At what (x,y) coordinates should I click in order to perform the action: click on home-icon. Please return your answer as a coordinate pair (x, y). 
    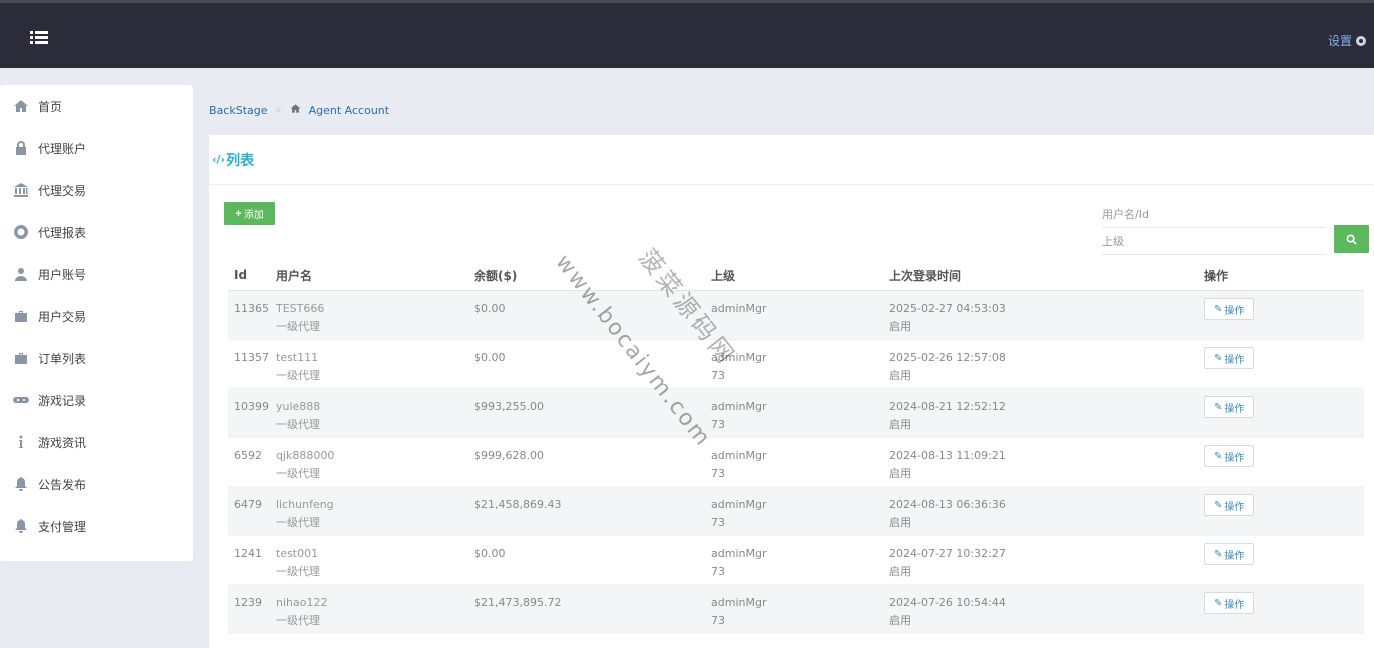
    Looking at the image, I should click on (21, 106).